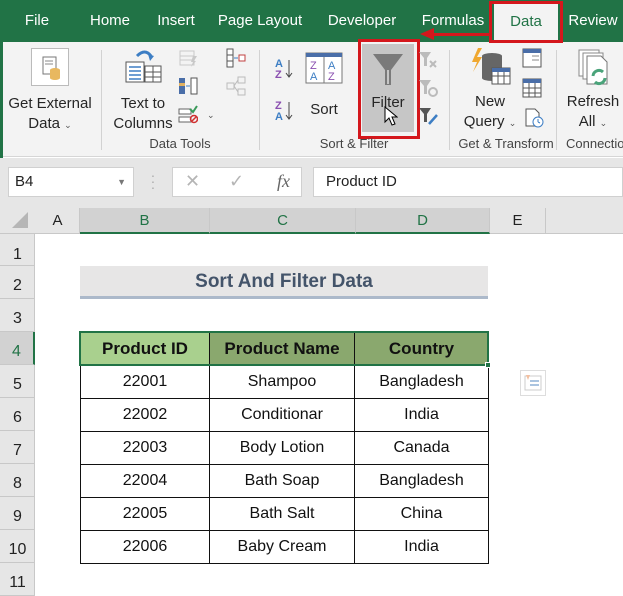  Describe the element at coordinates (506, 143) in the screenshot. I see `get-transform-group-label: Get & Transform` at that location.